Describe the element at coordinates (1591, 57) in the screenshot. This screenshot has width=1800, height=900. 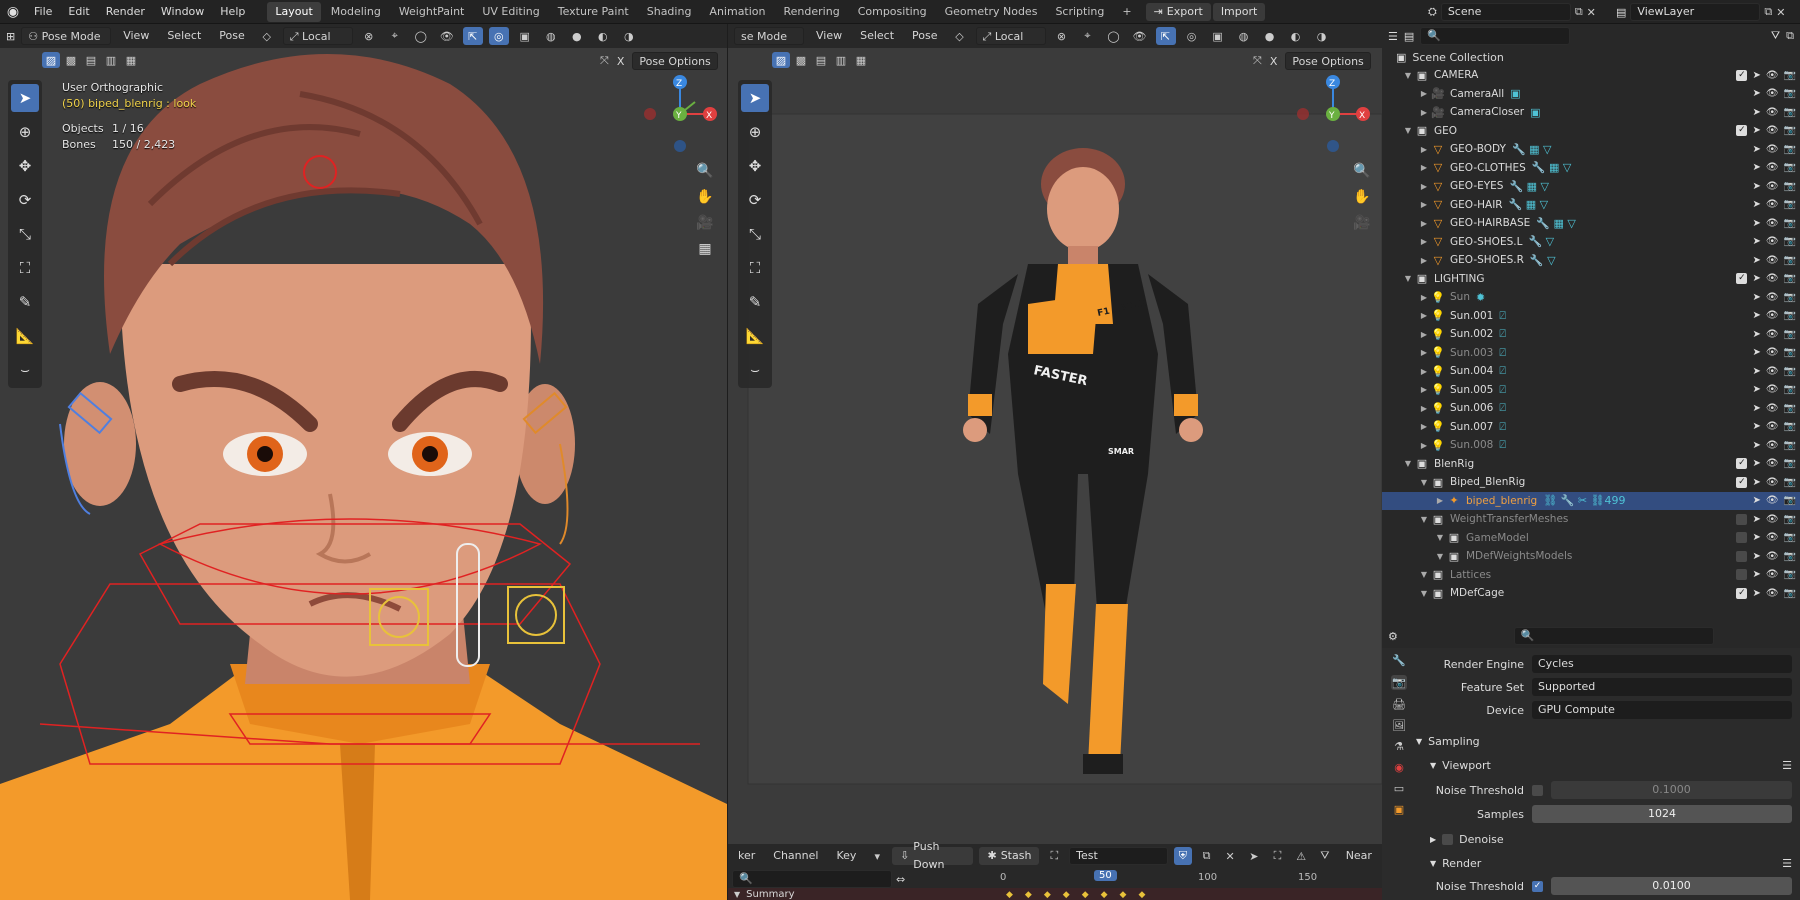
I see `outliner-root-row: ▣ Scene Collection` at that location.